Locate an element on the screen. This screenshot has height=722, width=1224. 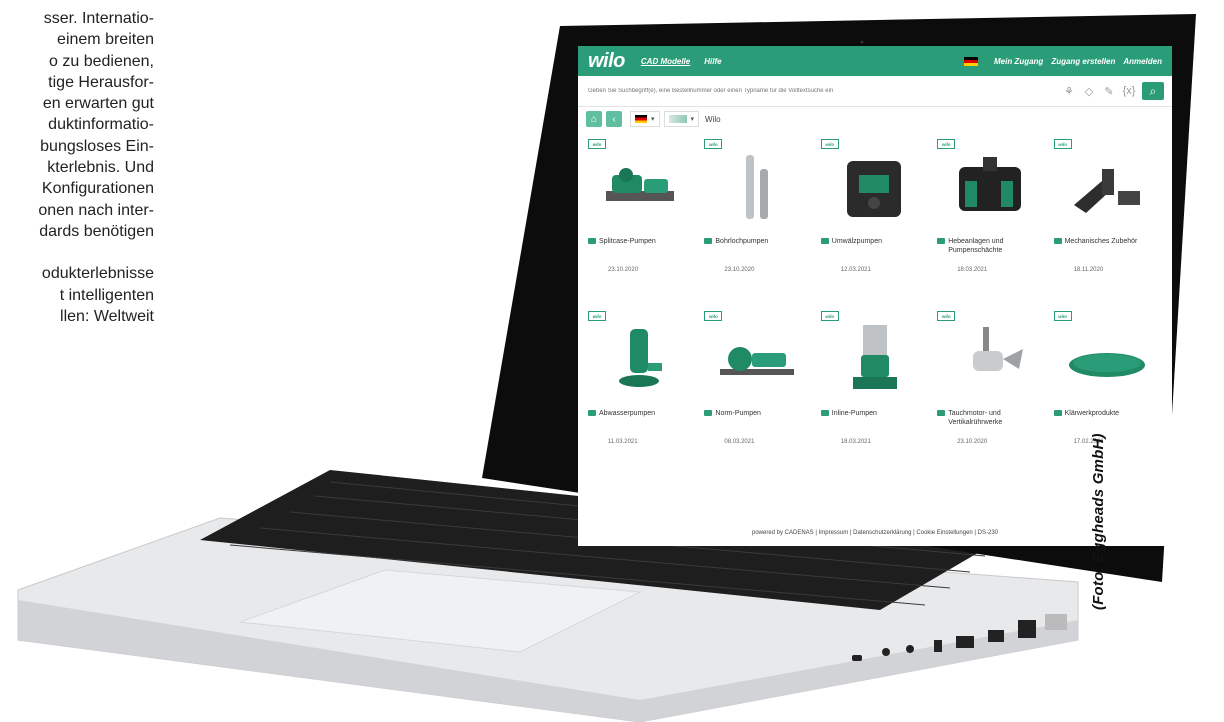
article-line: onen nach inter- is located at coordinates (96, 210).